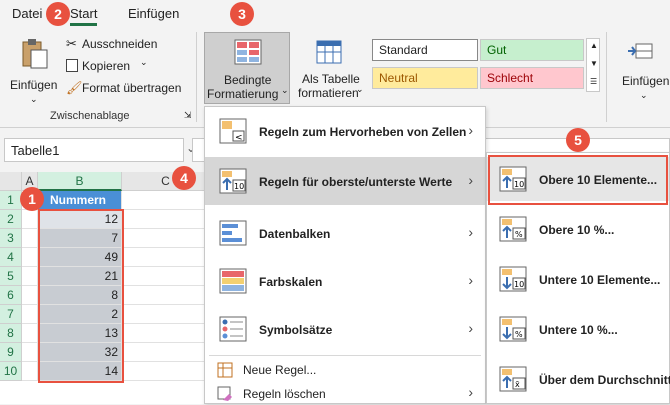 This screenshot has width=670, height=405. What do you see at coordinates (247, 68) in the screenshot?
I see `conditional-formatting-button: Bedingte Formatierung ⌄` at bounding box center [247, 68].